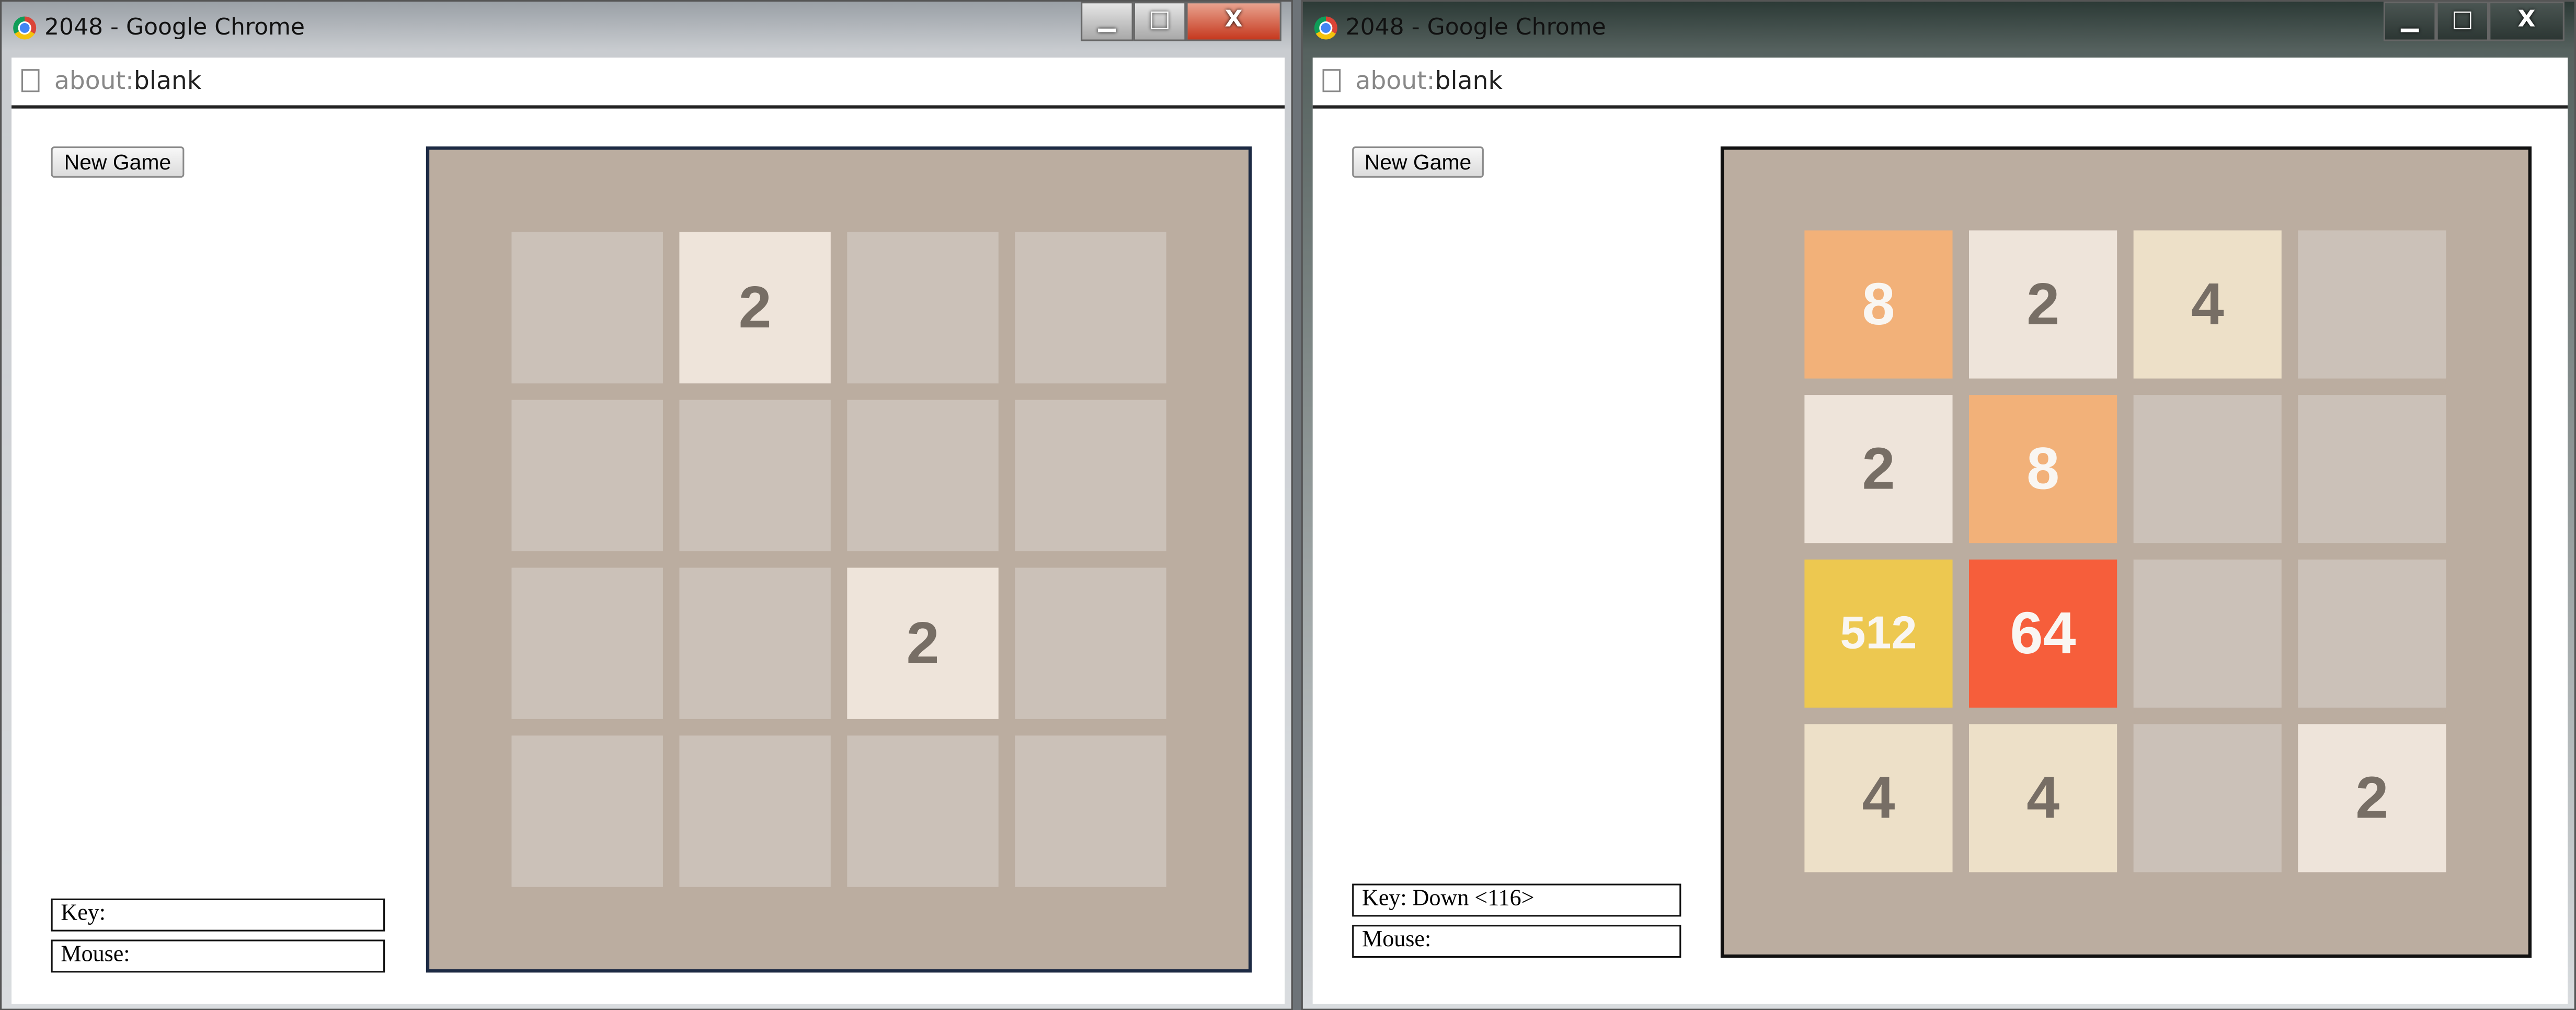  I want to click on tile-64: 64, so click(2043, 633).